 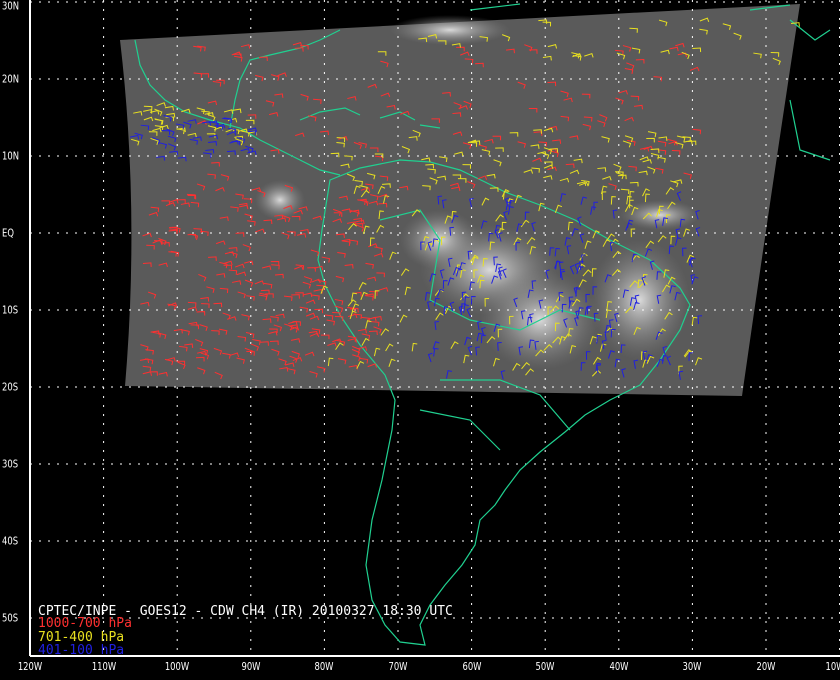 What do you see at coordinates (251, 666) in the screenshot?
I see `x-tick-label: 90W` at bounding box center [251, 666].